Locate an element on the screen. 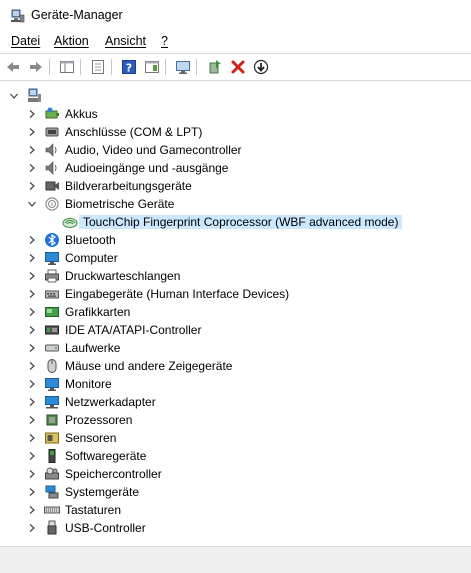 Image resolution: width=471 pixels, height=573 pixels. properties-button is located at coordinates (98, 67).